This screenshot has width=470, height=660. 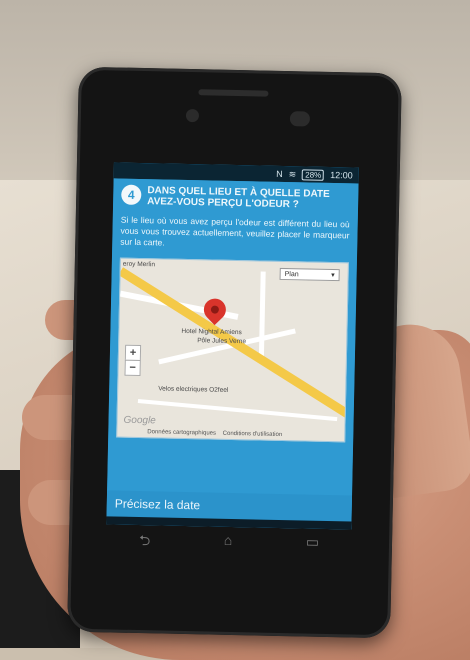 I want to click on battery-icon: 28%, so click(x=313, y=174).